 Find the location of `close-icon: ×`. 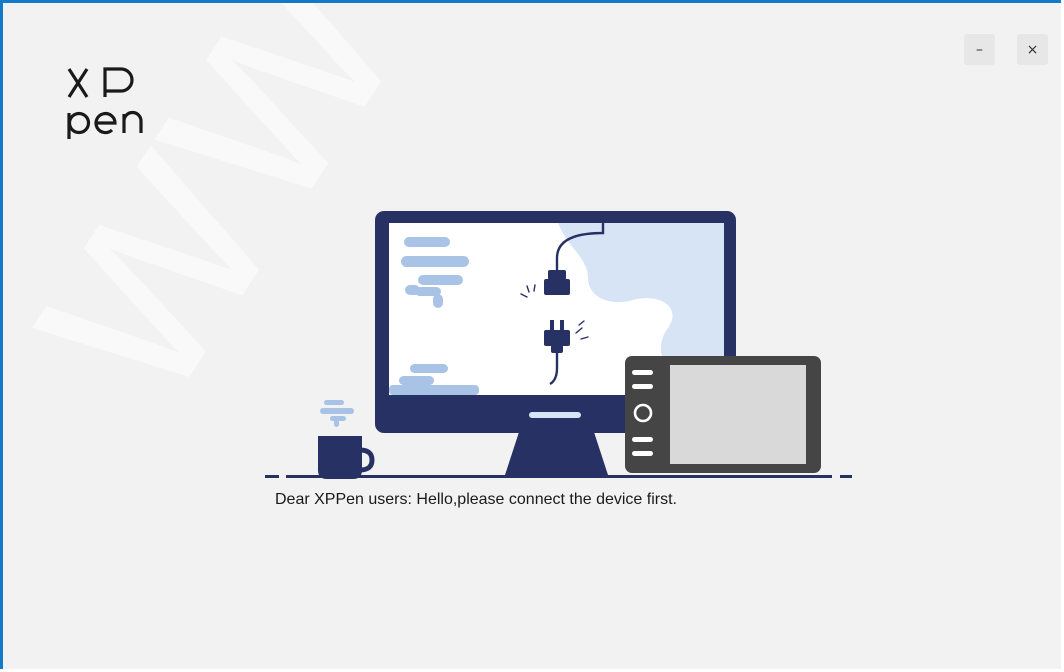

close-icon: × is located at coordinates (1032, 49).